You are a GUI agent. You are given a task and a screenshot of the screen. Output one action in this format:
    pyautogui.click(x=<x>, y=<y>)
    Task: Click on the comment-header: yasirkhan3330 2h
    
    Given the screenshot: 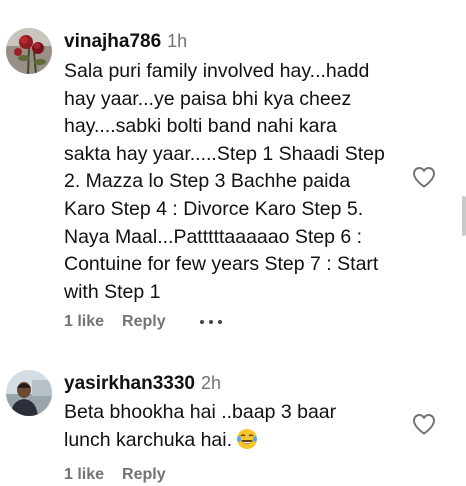 What is the action you would take?
    pyautogui.click(x=142, y=384)
    